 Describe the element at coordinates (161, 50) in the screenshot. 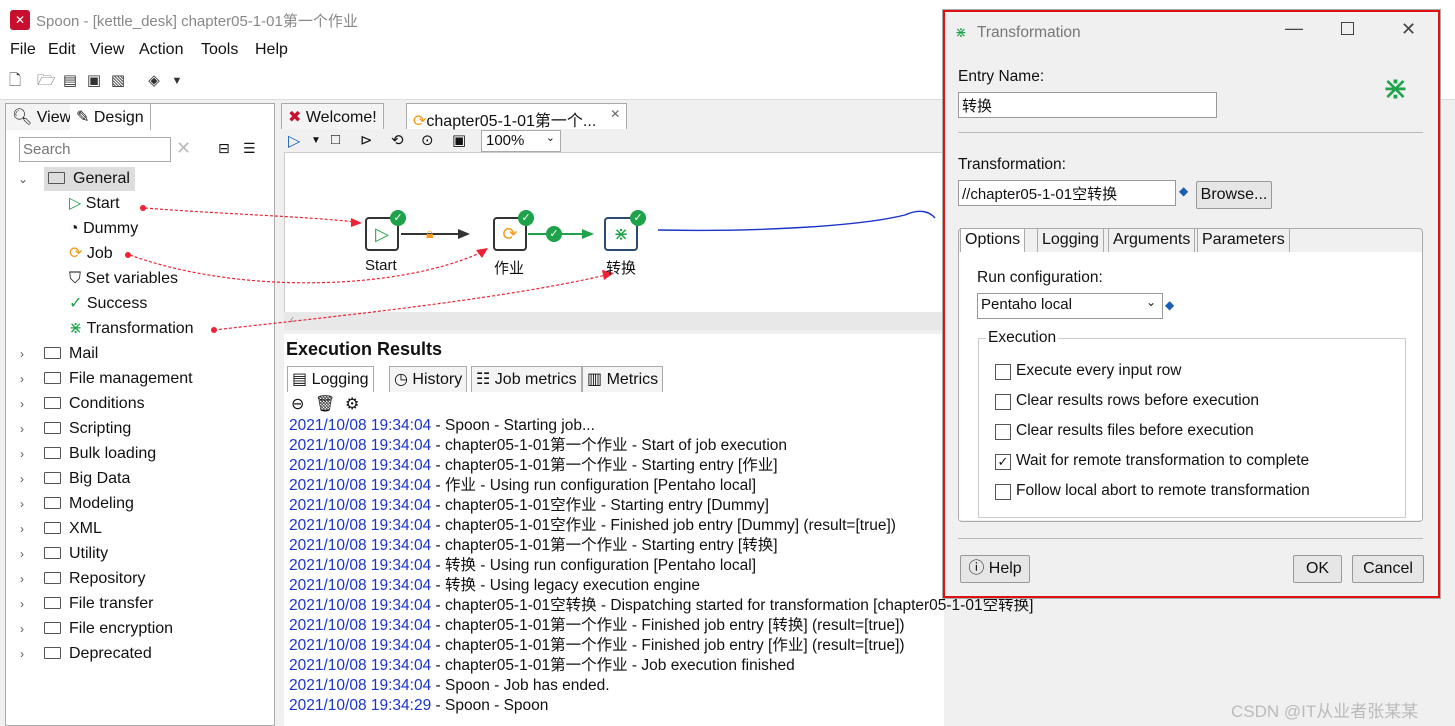

I see `menu-action: Action` at that location.